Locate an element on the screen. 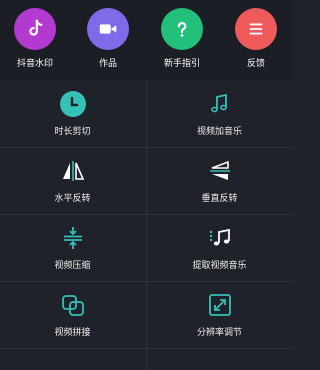 This screenshot has width=320, height=370. flip-horizontal-icon is located at coordinates (73, 171).